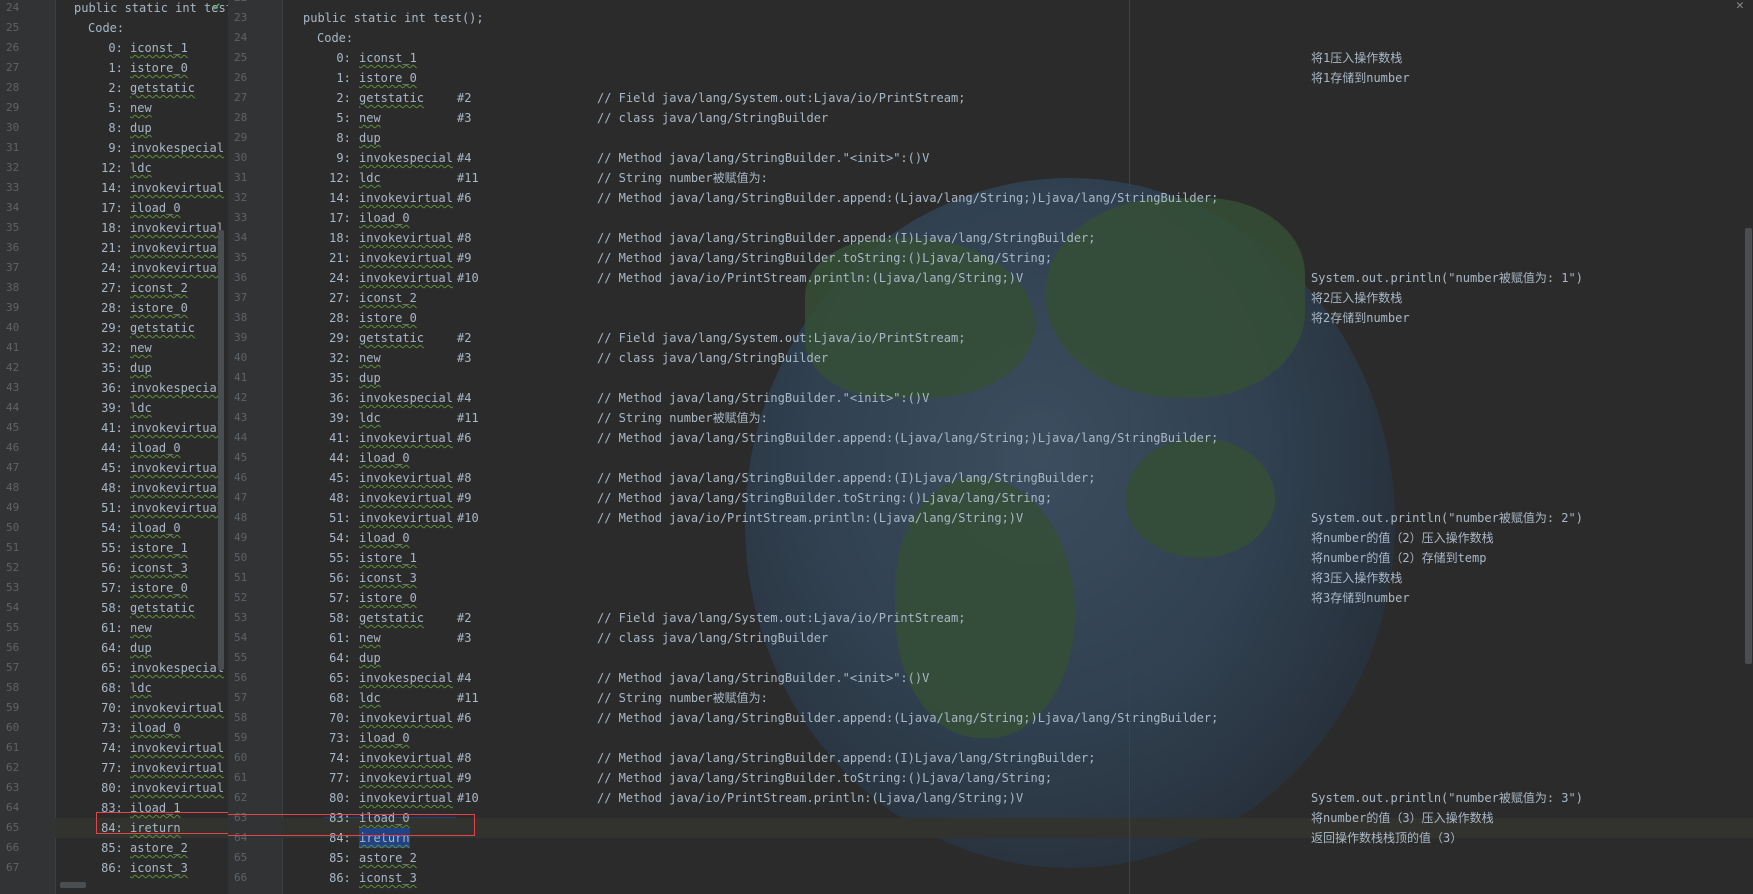 This screenshot has width=1753, height=894. What do you see at coordinates (73, 885) in the screenshot?
I see `horizontal-scrollbar` at bounding box center [73, 885].